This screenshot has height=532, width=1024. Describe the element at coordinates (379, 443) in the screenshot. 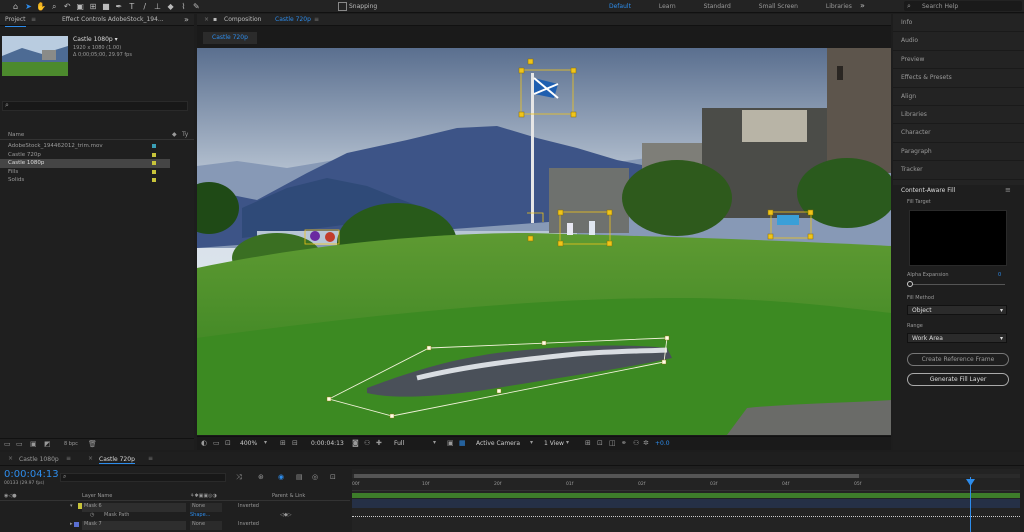

I see `color-channel-icon: ✚` at that location.